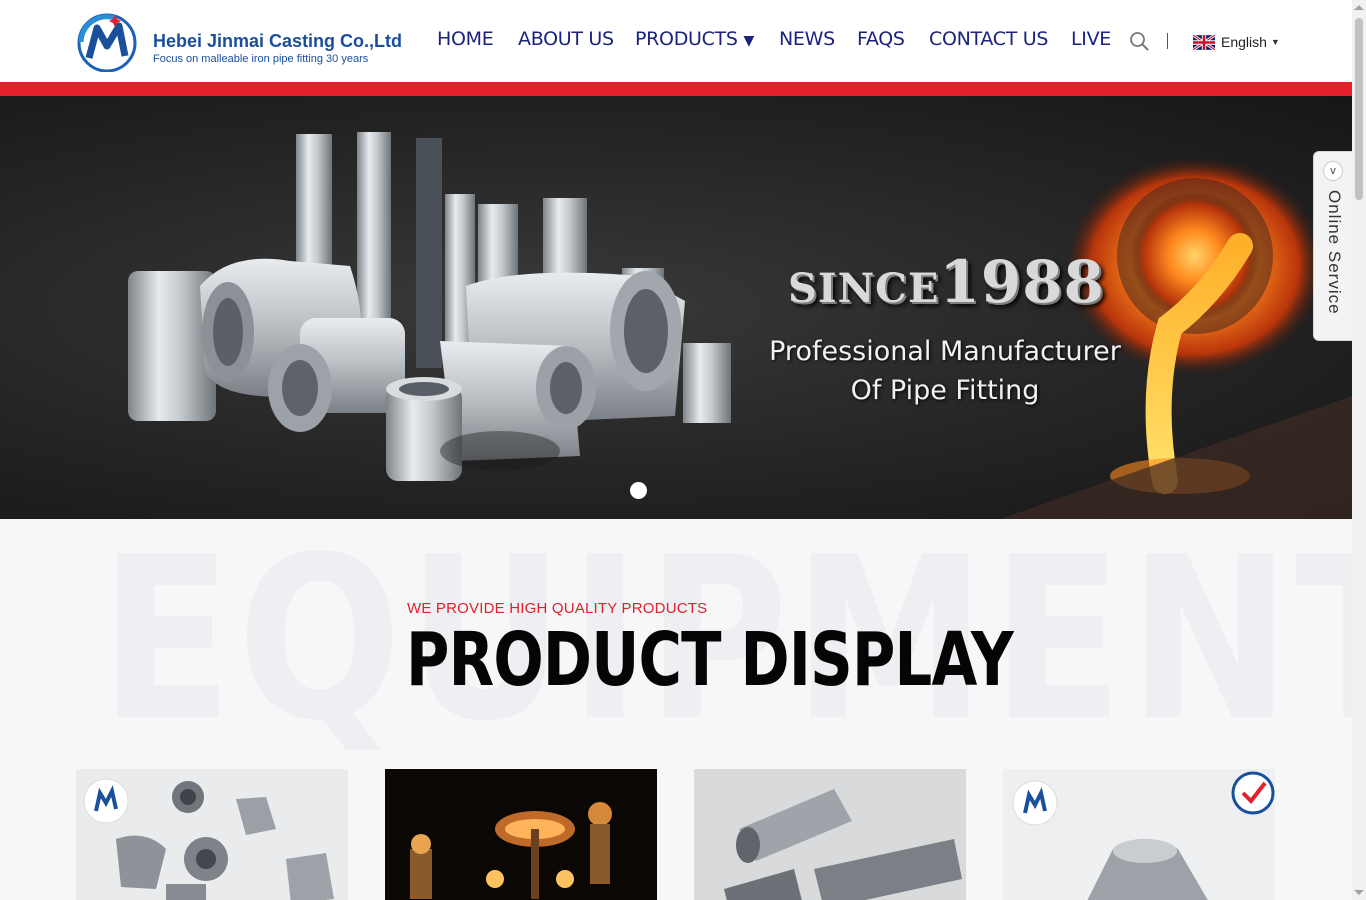 The image size is (1366, 900). I want to click on uk-flag-icon, so click(1204, 42).